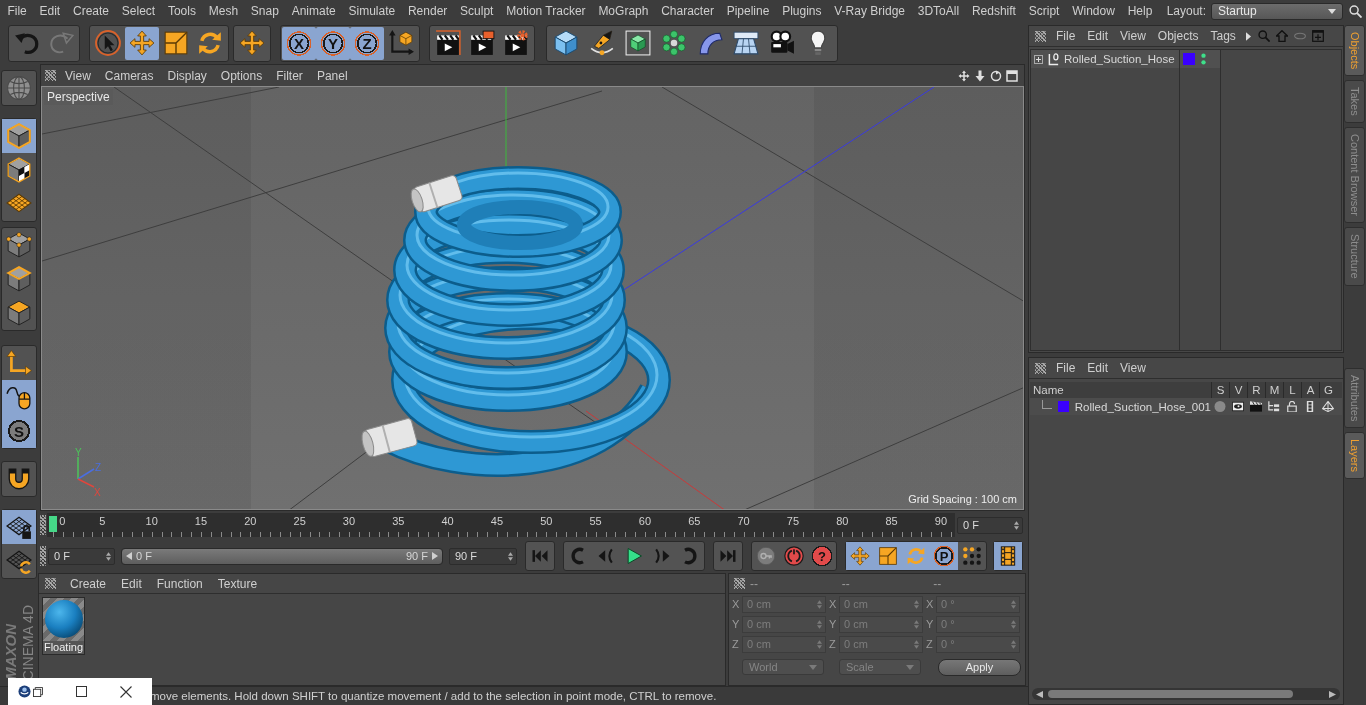 The height and width of the screenshot is (705, 1366). What do you see at coordinates (1355, 11) in the screenshot?
I see `search-icon` at bounding box center [1355, 11].